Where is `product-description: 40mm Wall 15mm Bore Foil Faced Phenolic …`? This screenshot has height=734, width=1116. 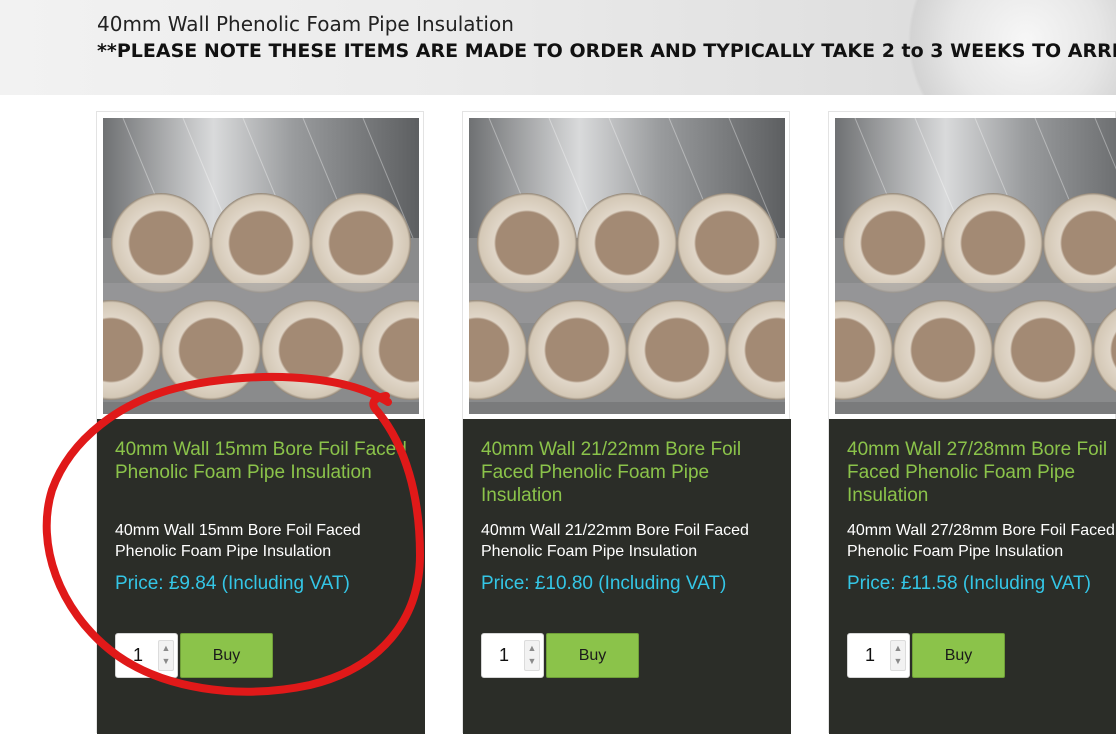
product-description: 40mm Wall 15mm Bore Foil Faced Phenolic … is located at coordinates (238, 541).